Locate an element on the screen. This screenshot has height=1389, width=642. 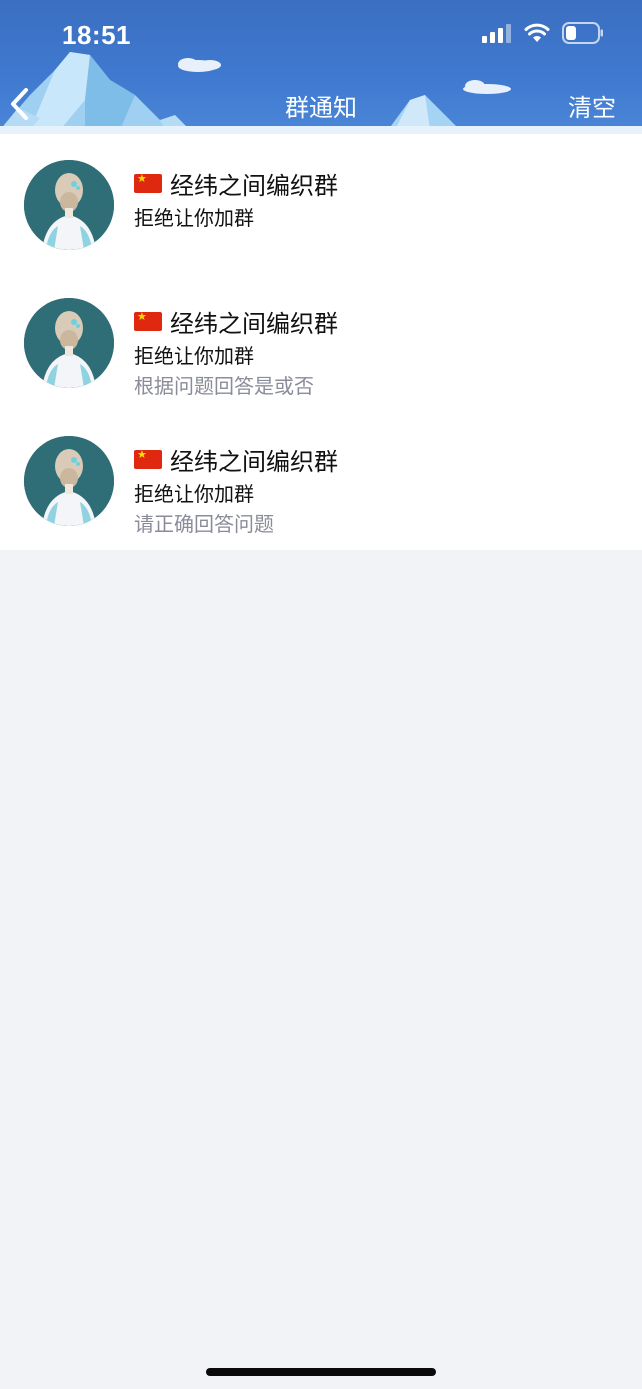
clear-button: 清空 is located at coordinates (592, 105).